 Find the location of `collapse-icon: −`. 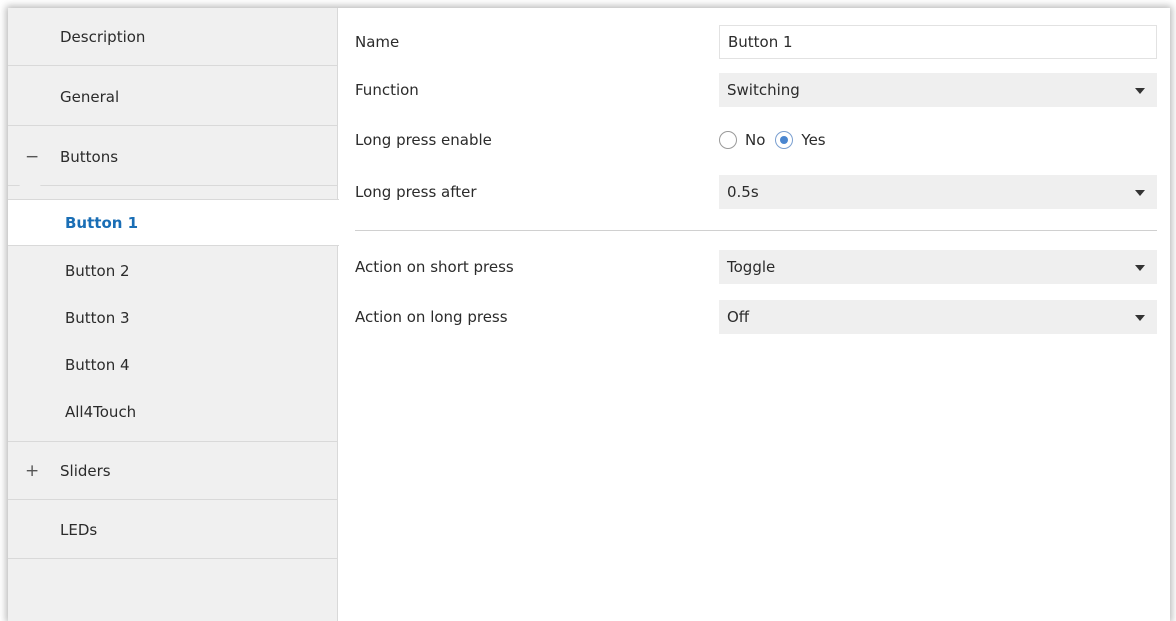

collapse-icon: − is located at coordinates (32, 157).